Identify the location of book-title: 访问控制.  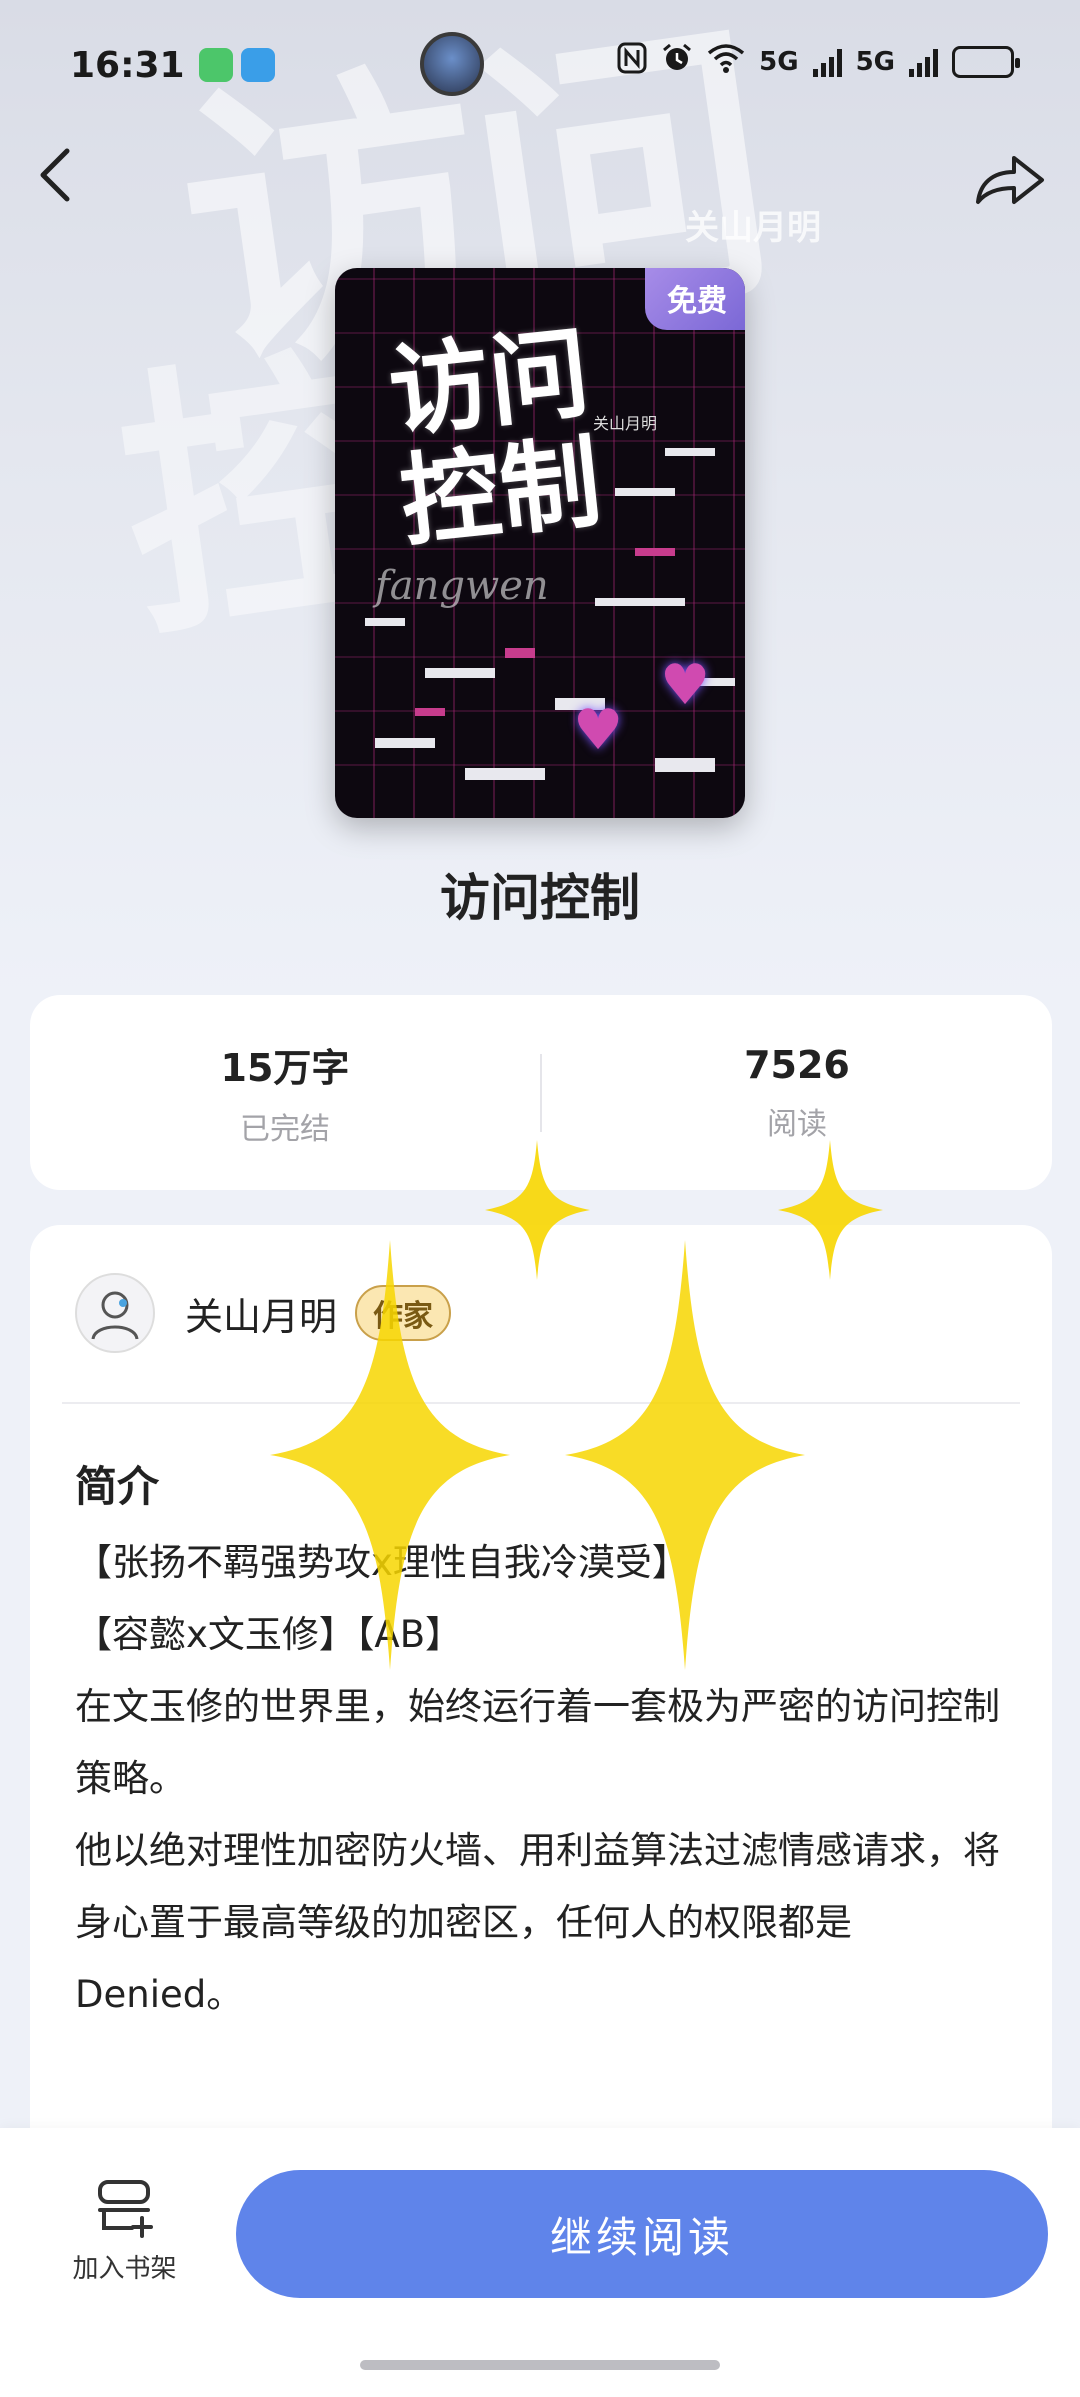
(540, 898).